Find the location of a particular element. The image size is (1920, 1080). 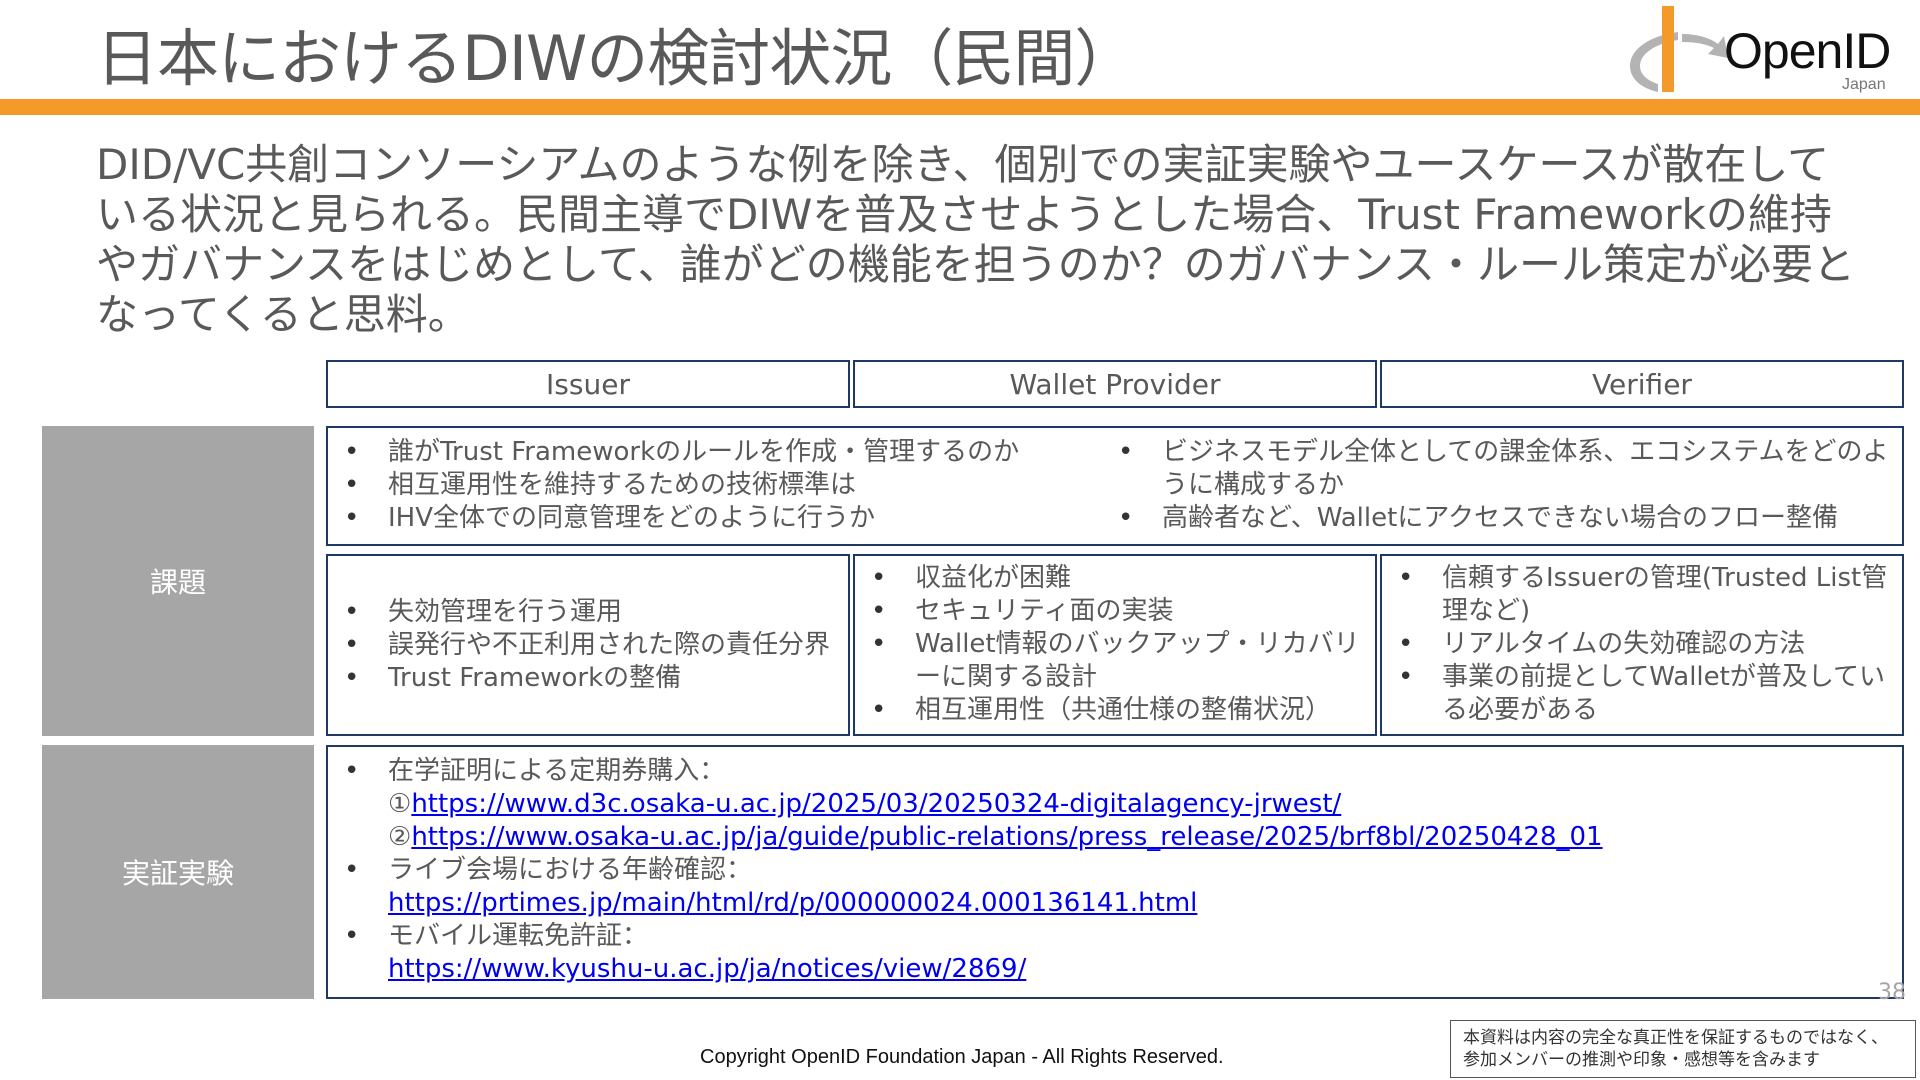

list-item: 失効管理を行う運用 is located at coordinates (596, 612).